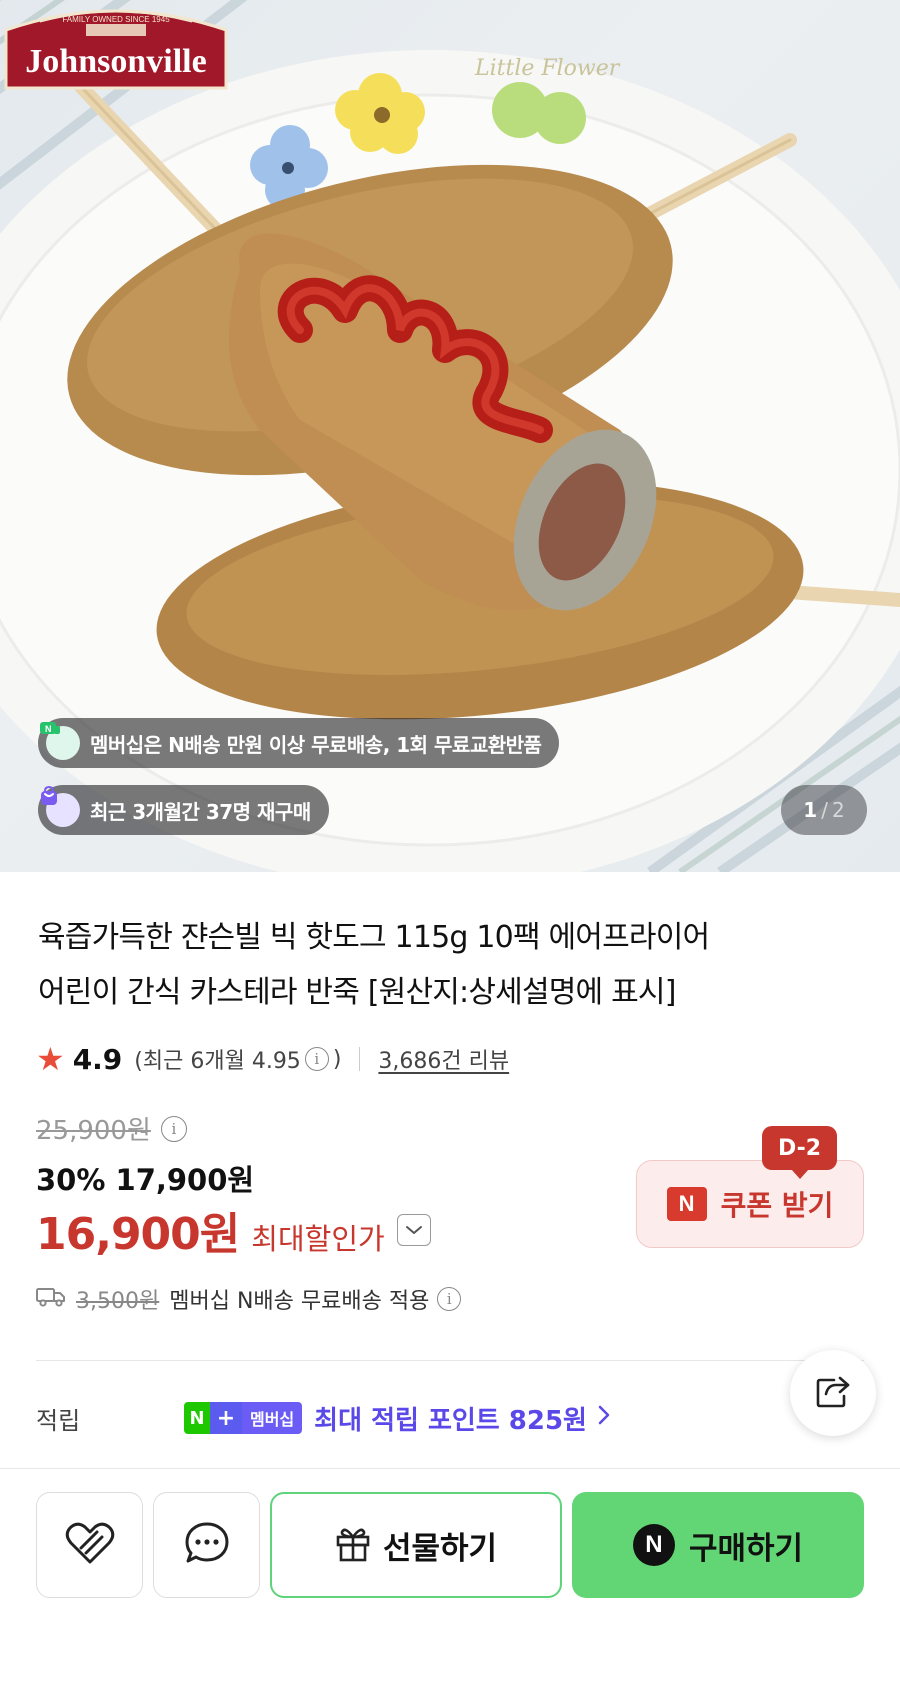  I want to click on recent-rating: (최근 6개월 4.95 i ), so click(237, 1059).